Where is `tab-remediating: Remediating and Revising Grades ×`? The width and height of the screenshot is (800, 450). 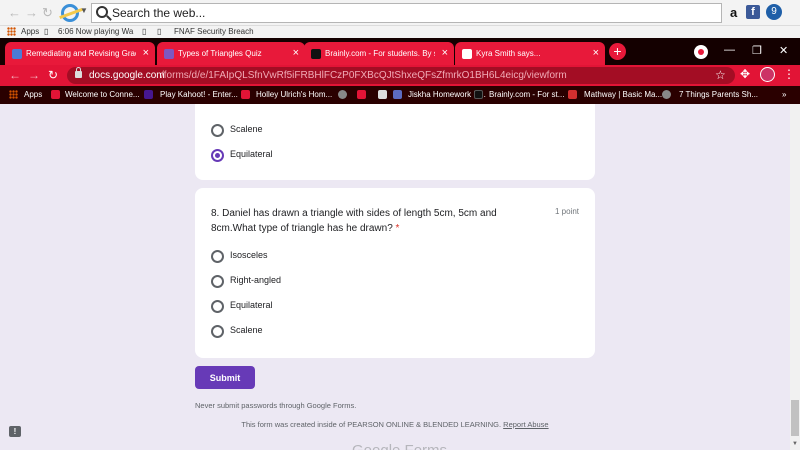 tab-remediating: Remediating and Revising Grades × is located at coordinates (80, 53).